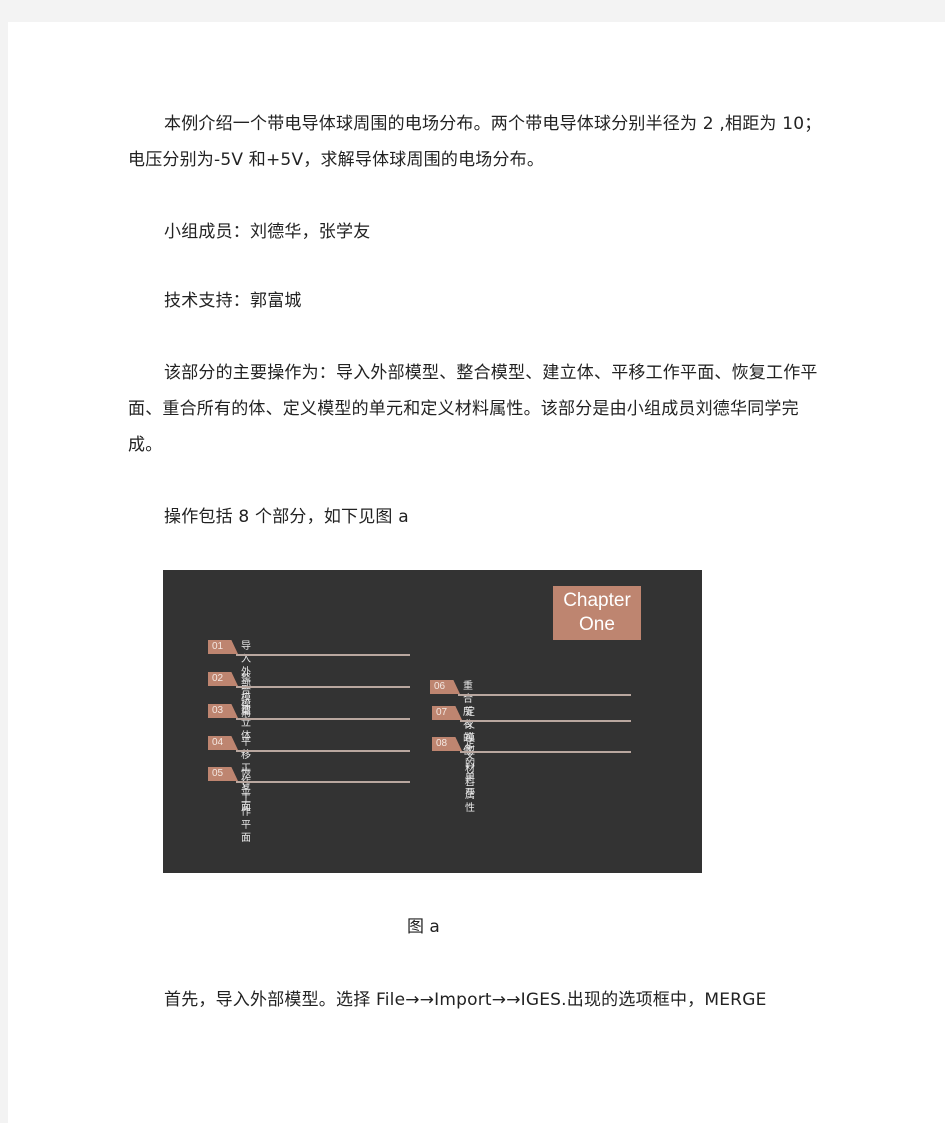 The image size is (945, 1123). What do you see at coordinates (445, 687) in the screenshot?
I see `item-number-tag: 06` at bounding box center [445, 687].